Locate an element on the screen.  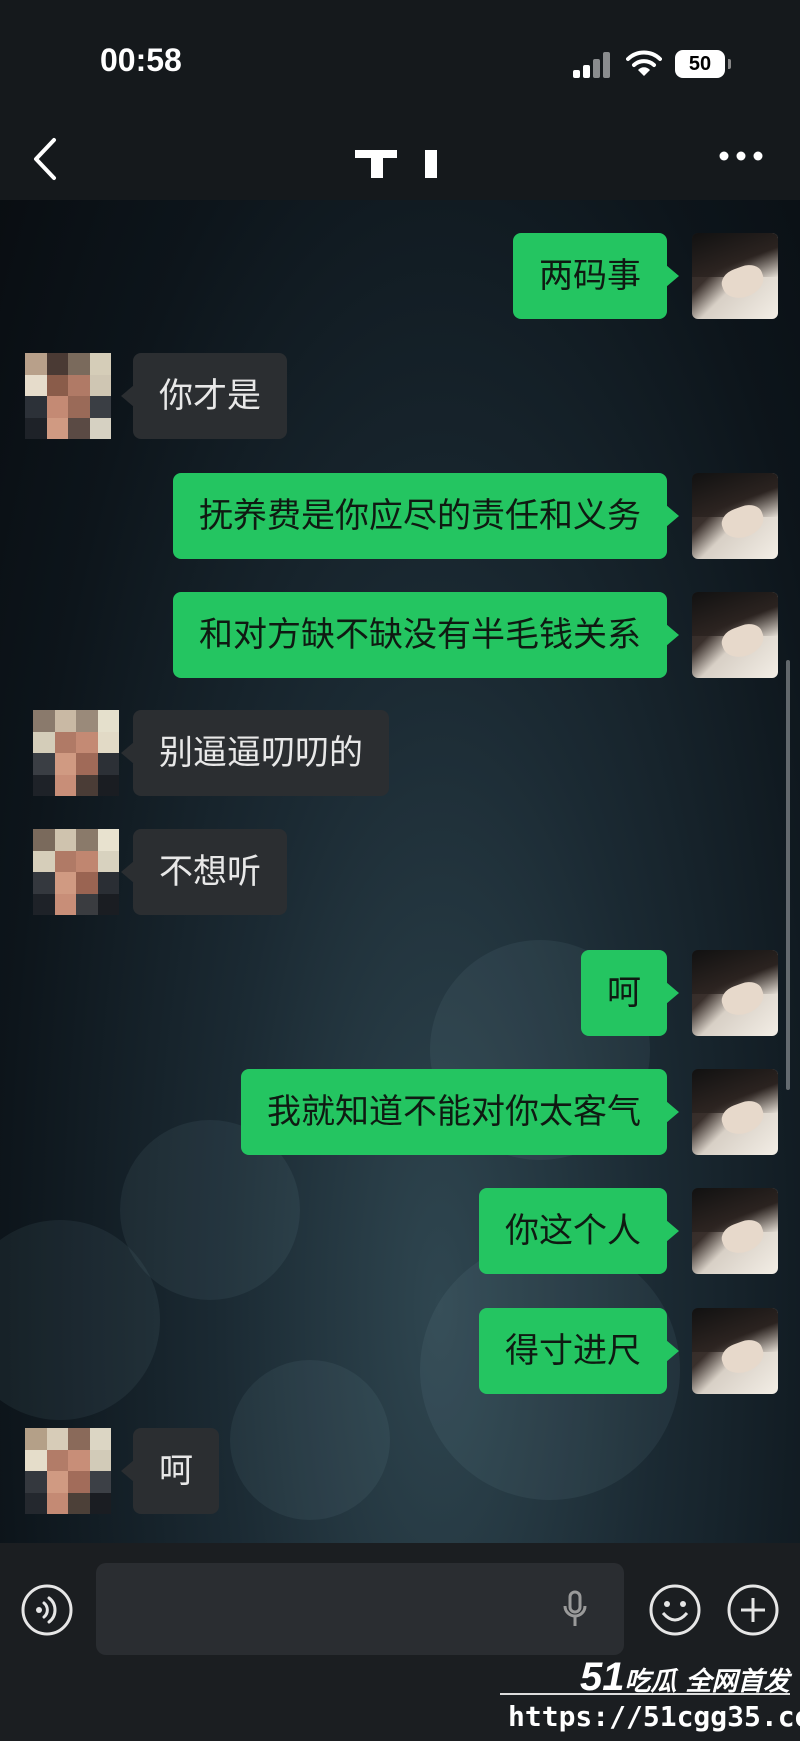
status-time: 00:58 is located at coordinates (141, 60).